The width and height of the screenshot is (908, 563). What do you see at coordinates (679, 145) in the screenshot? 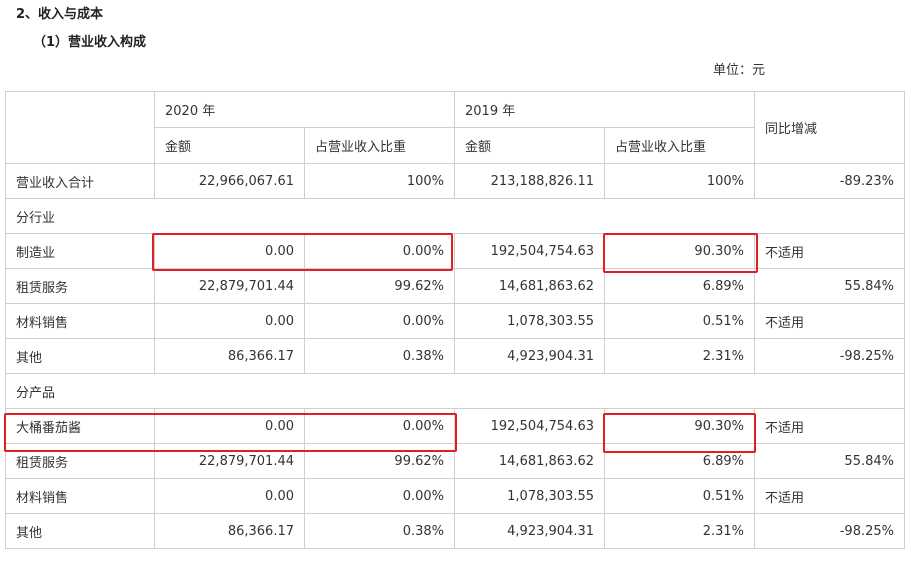
I see `header-ratio-2019: 占营业收入比重` at bounding box center [679, 145].